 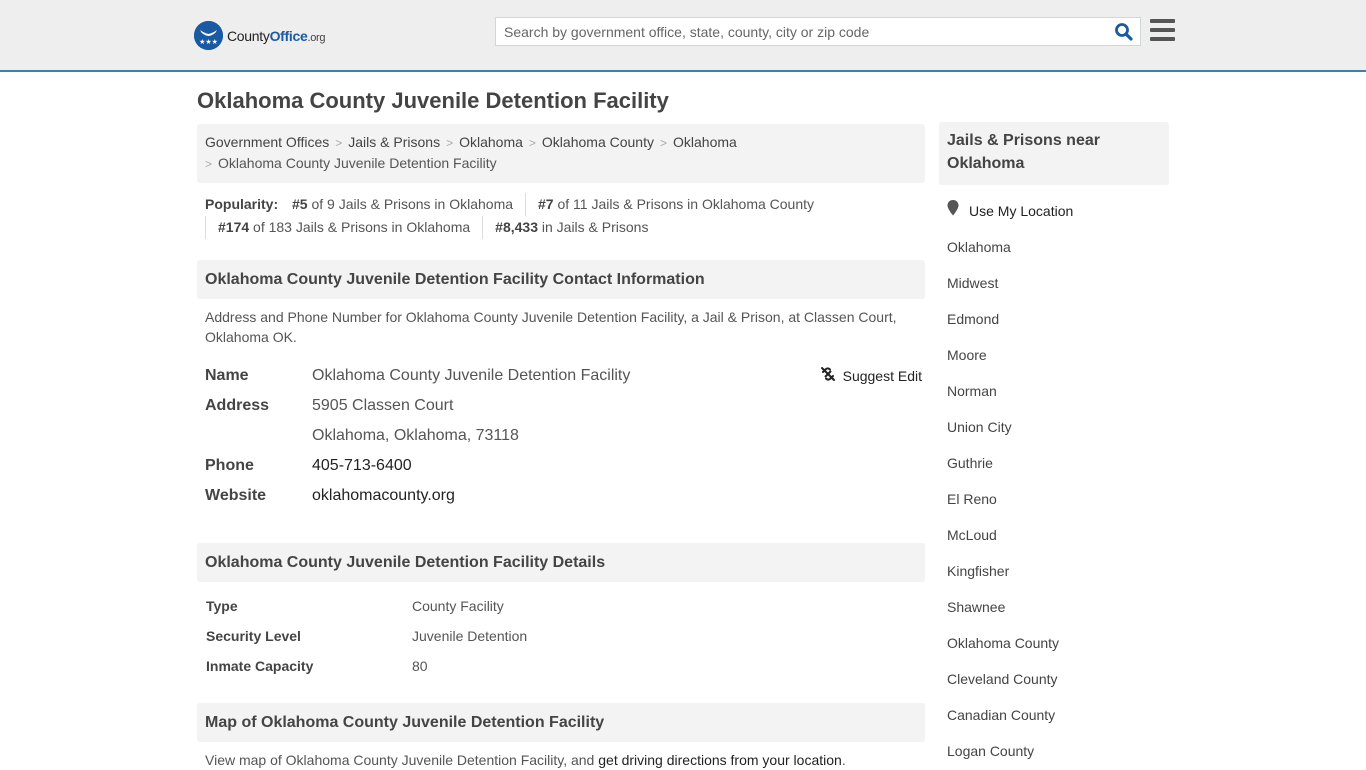 What do you see at coordinates (367, 636) in the screenshot?
I see `details-row: Security Level Juvenile Detention` at bounding box center [367, 636].